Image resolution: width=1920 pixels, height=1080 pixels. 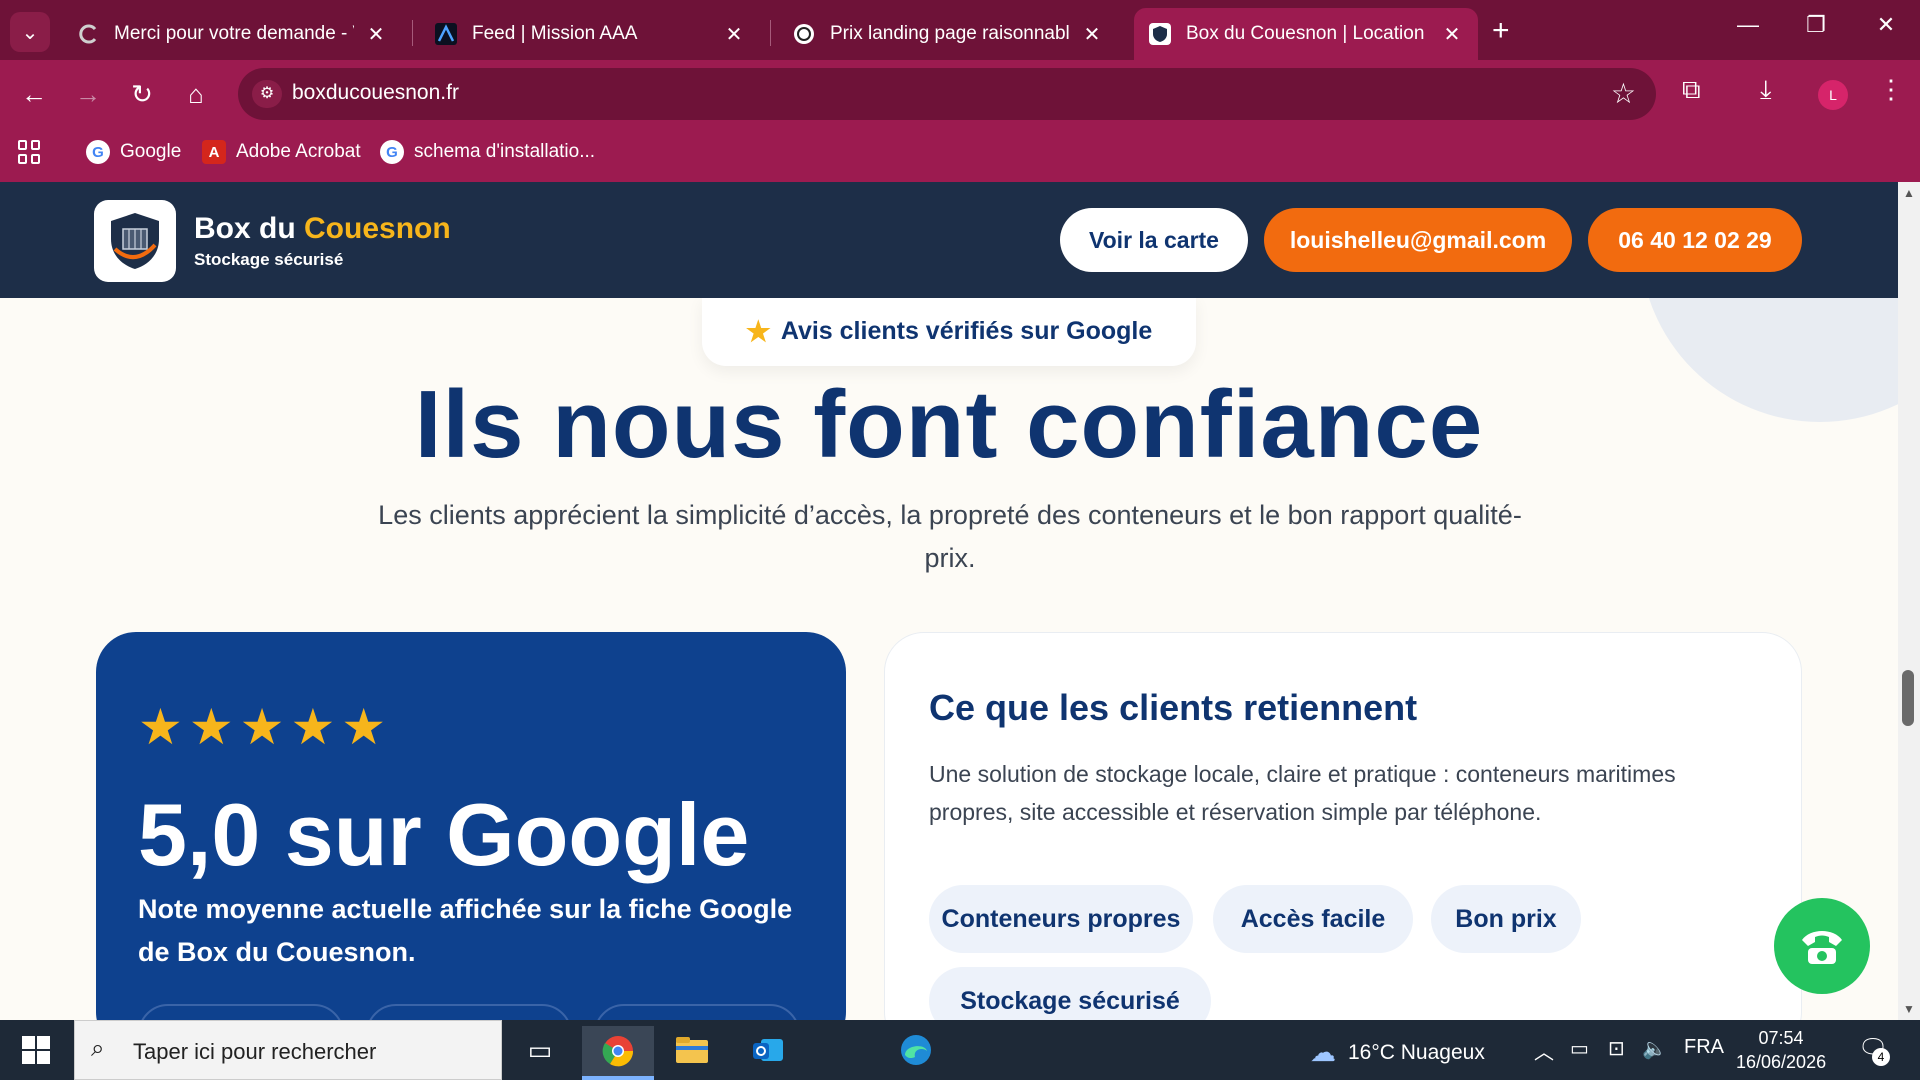 What do you see at coordinates (1909, 601) in the screenshot?
I see `page-scrollbar` at bounding box center [1909, 601].